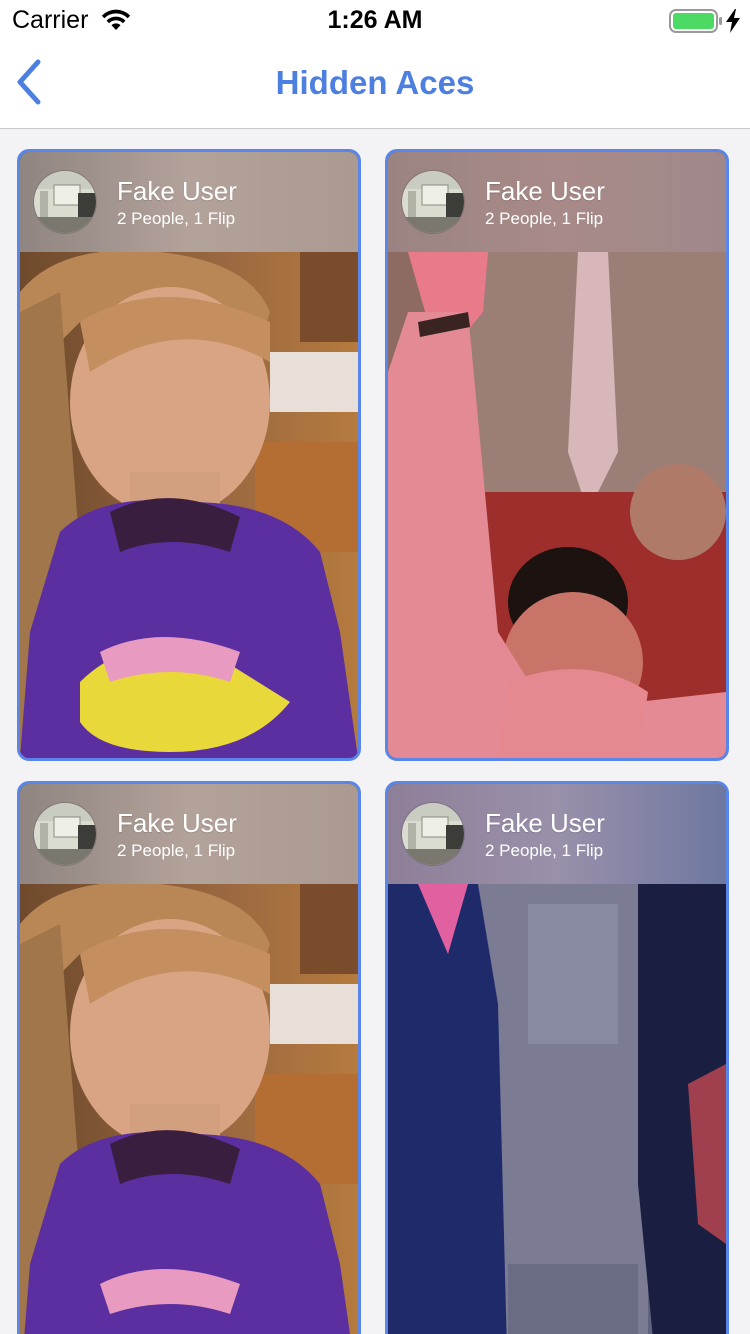 The image size is (750, 1334). I want to click on status-bar: Carrier 1:26 AM, so click(375, 20).